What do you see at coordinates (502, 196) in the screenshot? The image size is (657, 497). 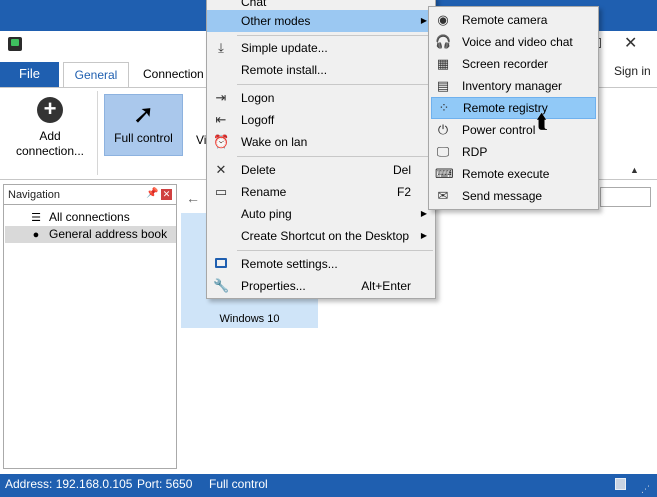 I see `menu-item-label: Send message` at bounding box center [502, 196].